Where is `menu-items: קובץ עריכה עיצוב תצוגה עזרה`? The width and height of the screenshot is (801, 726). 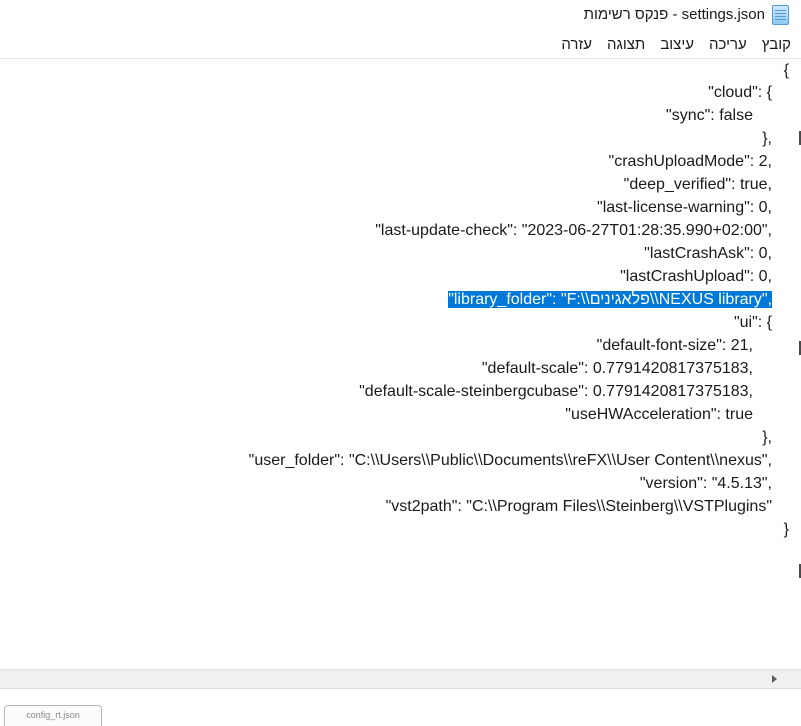 menu-items: קובץ עריכה עיצוב תצוגה עזרה is located at coordinates (676, 44).